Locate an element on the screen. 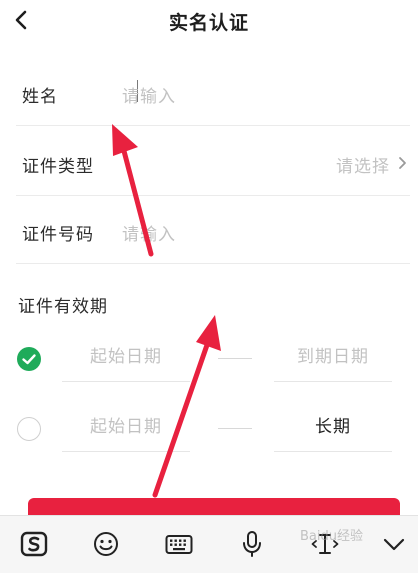 The image size is (418, 573). id-number-label: 证件号码 is located at coordinates (58, 235).